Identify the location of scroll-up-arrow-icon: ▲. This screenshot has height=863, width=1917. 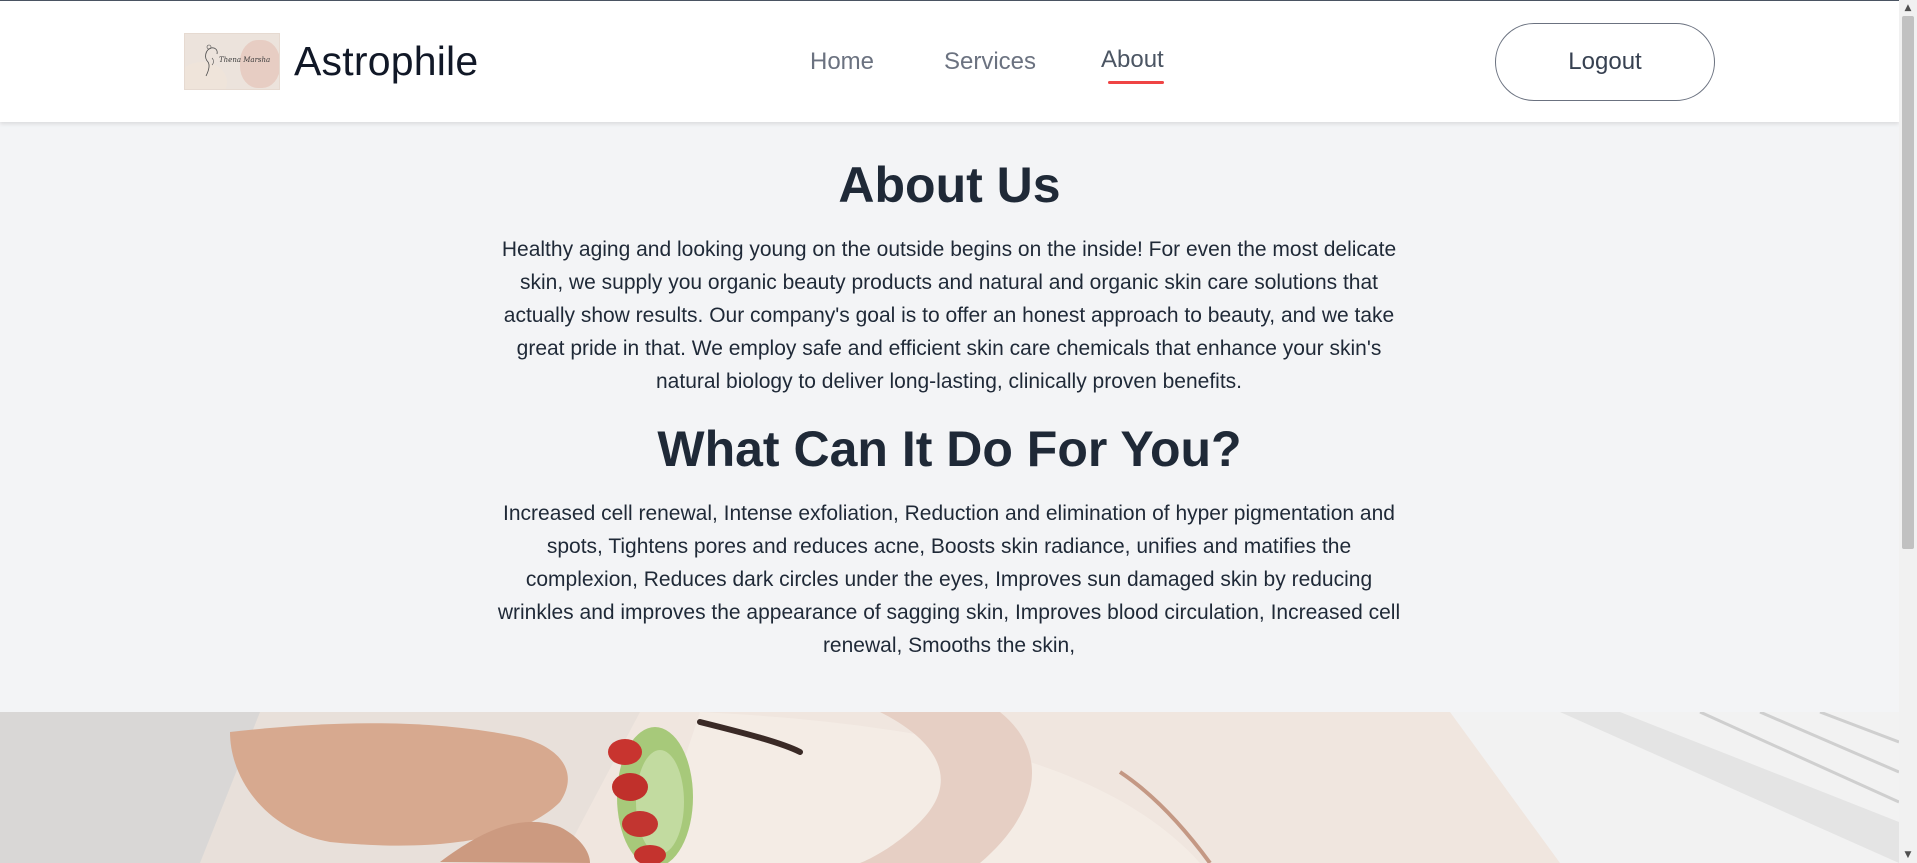
(1908, 8).